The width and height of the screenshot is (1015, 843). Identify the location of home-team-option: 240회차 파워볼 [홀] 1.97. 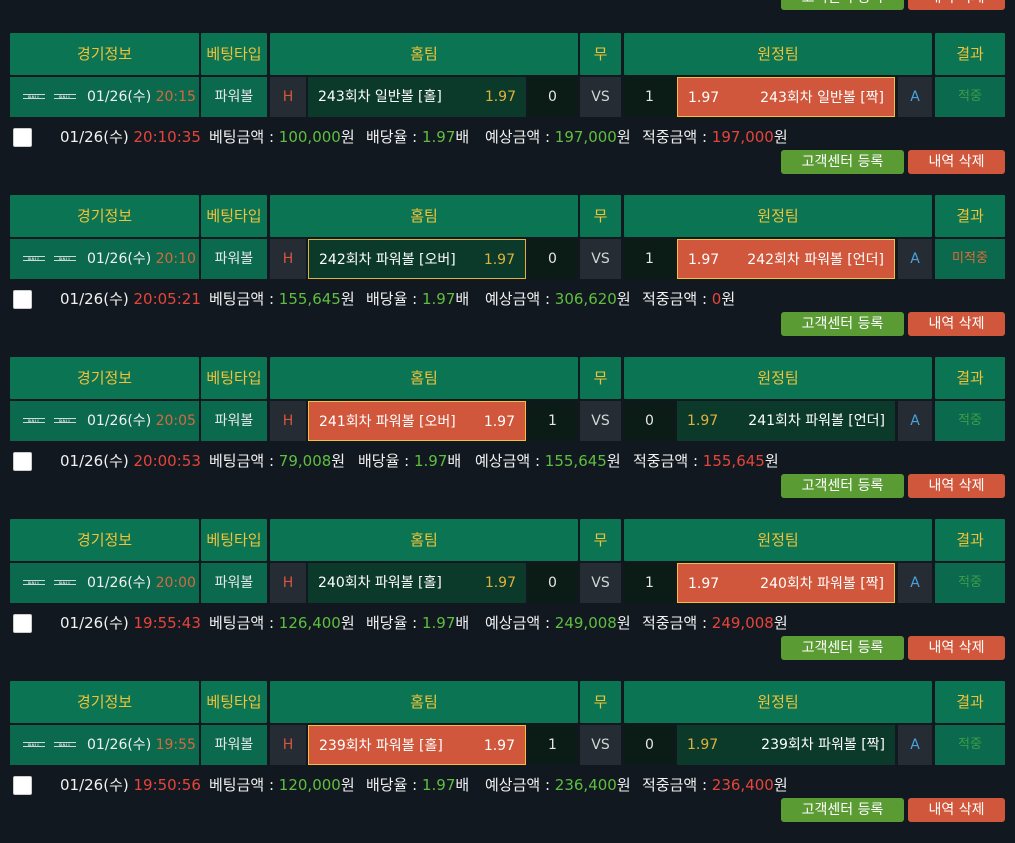
(417, 583).